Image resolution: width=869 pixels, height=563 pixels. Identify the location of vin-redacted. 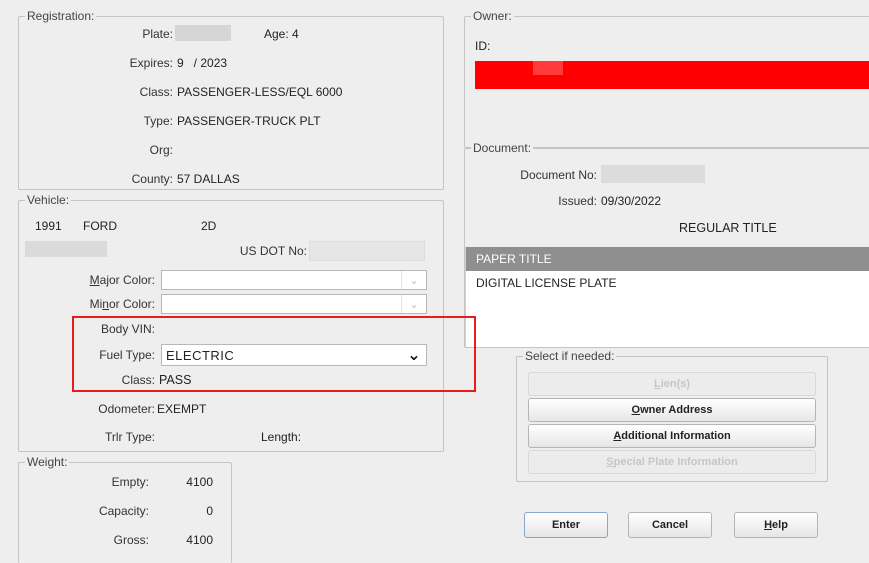
(66, 249).